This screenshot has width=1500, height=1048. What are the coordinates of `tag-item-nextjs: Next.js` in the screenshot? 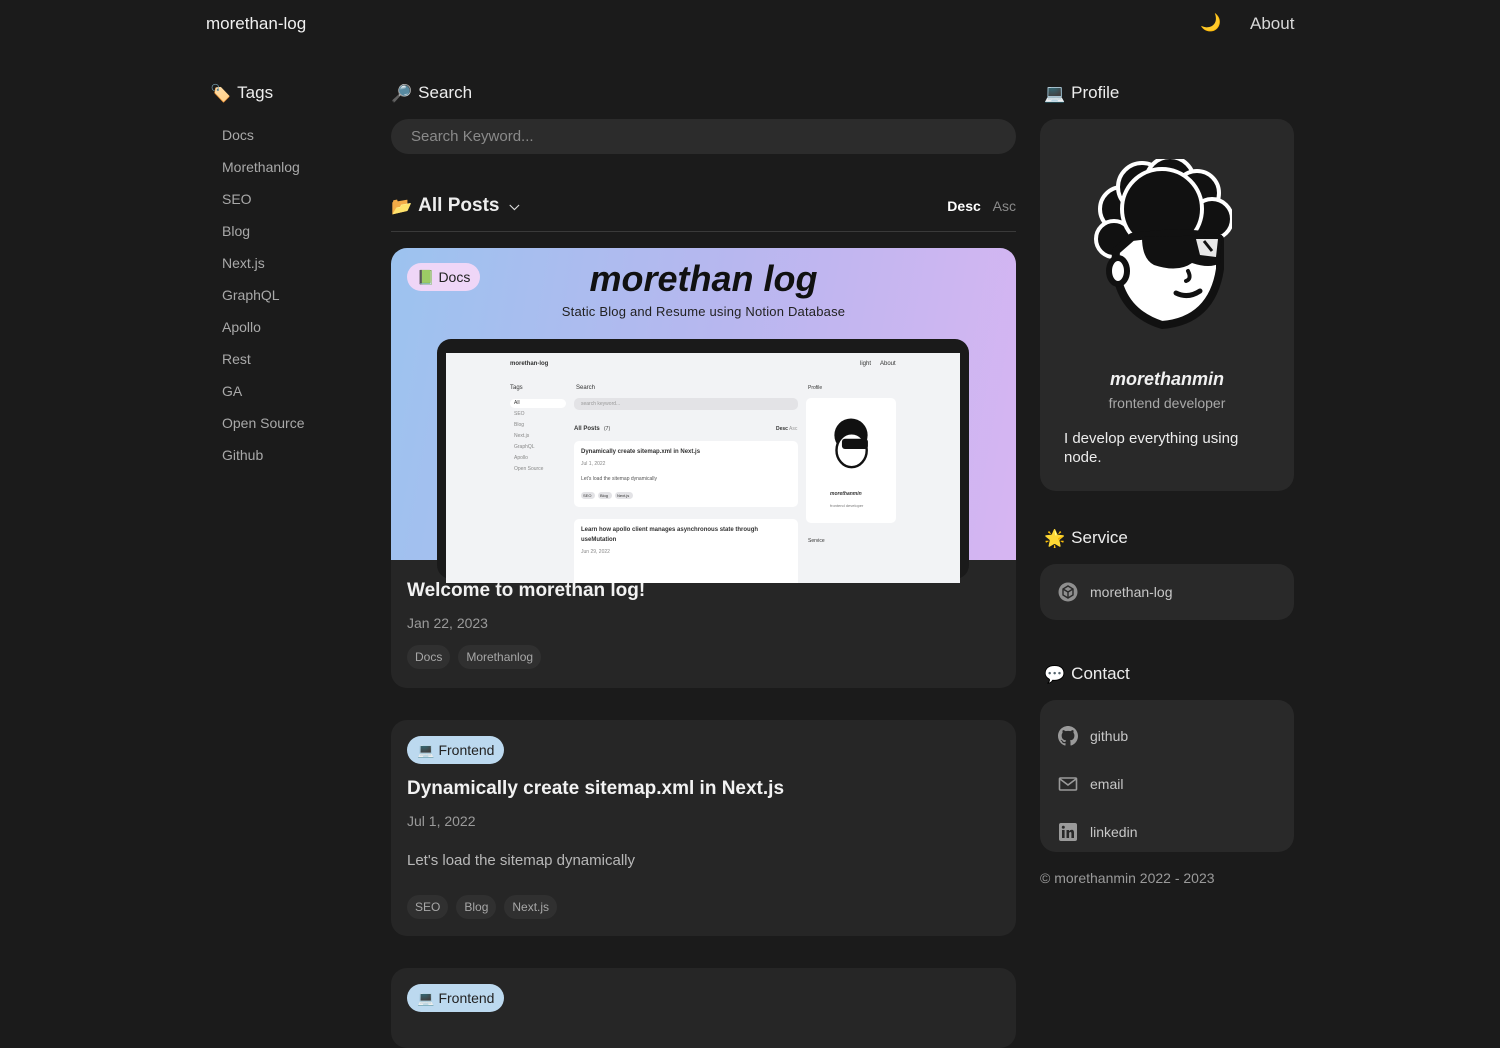 It's located at (296, 269).